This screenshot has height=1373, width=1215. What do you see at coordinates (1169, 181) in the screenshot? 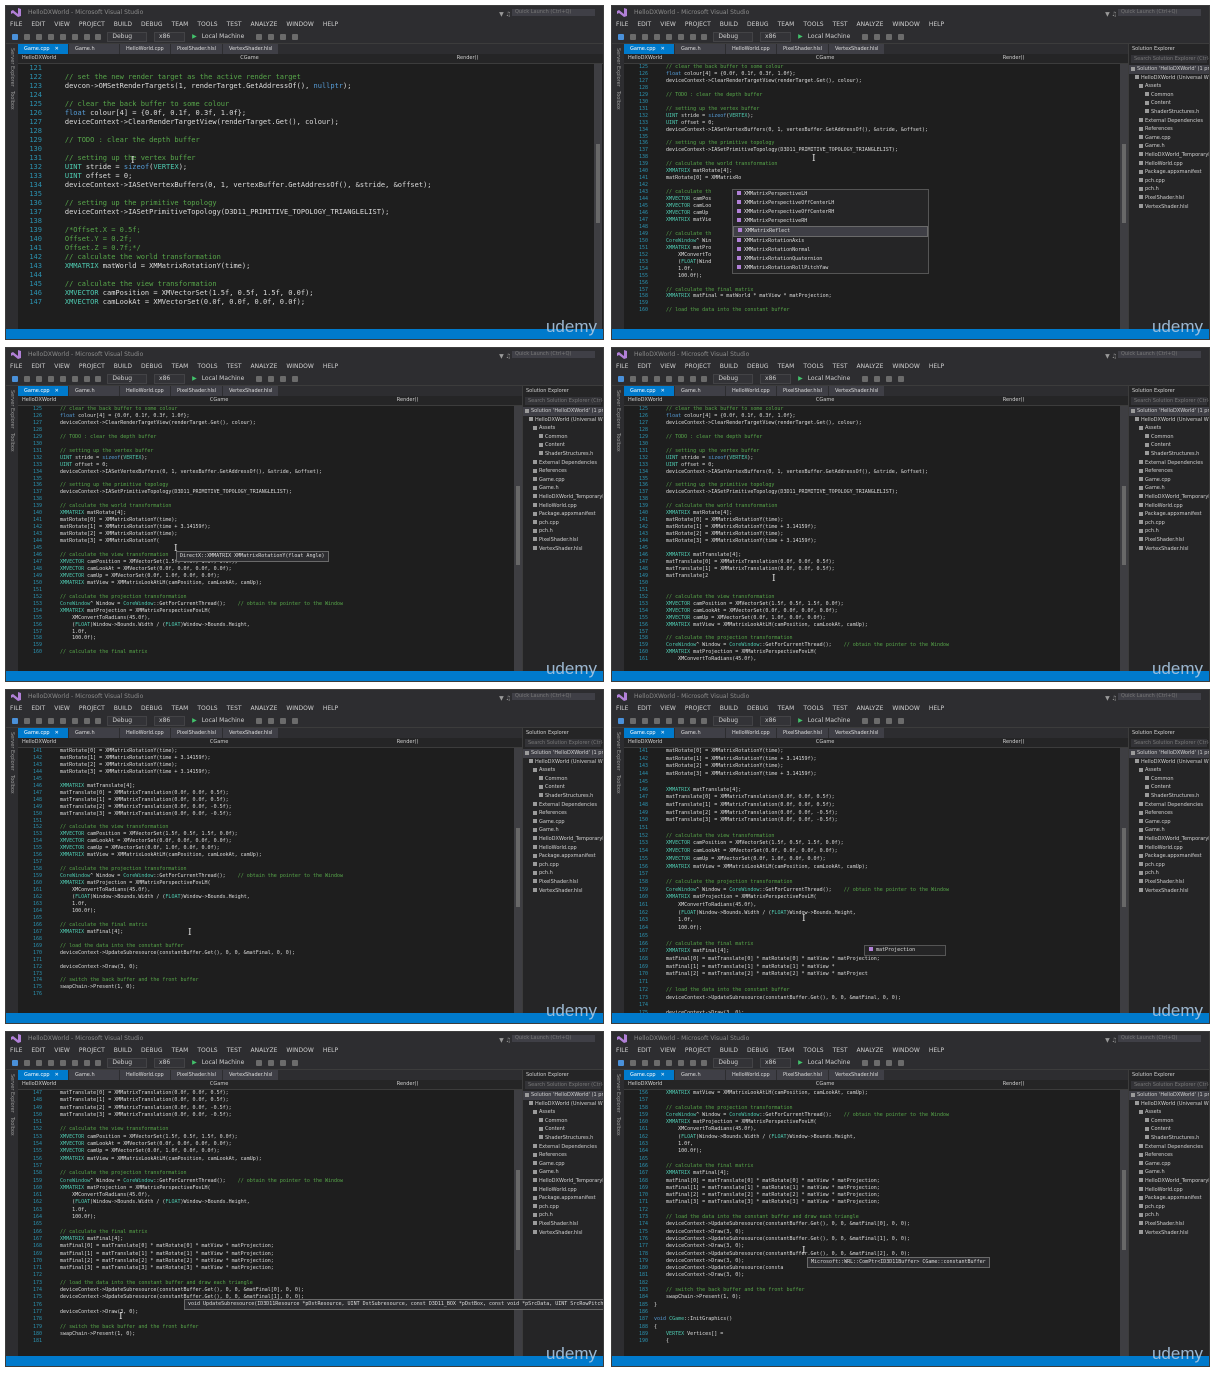
I see `solution-tree-item: pch.cpp` at bounding box center [1169, 181].